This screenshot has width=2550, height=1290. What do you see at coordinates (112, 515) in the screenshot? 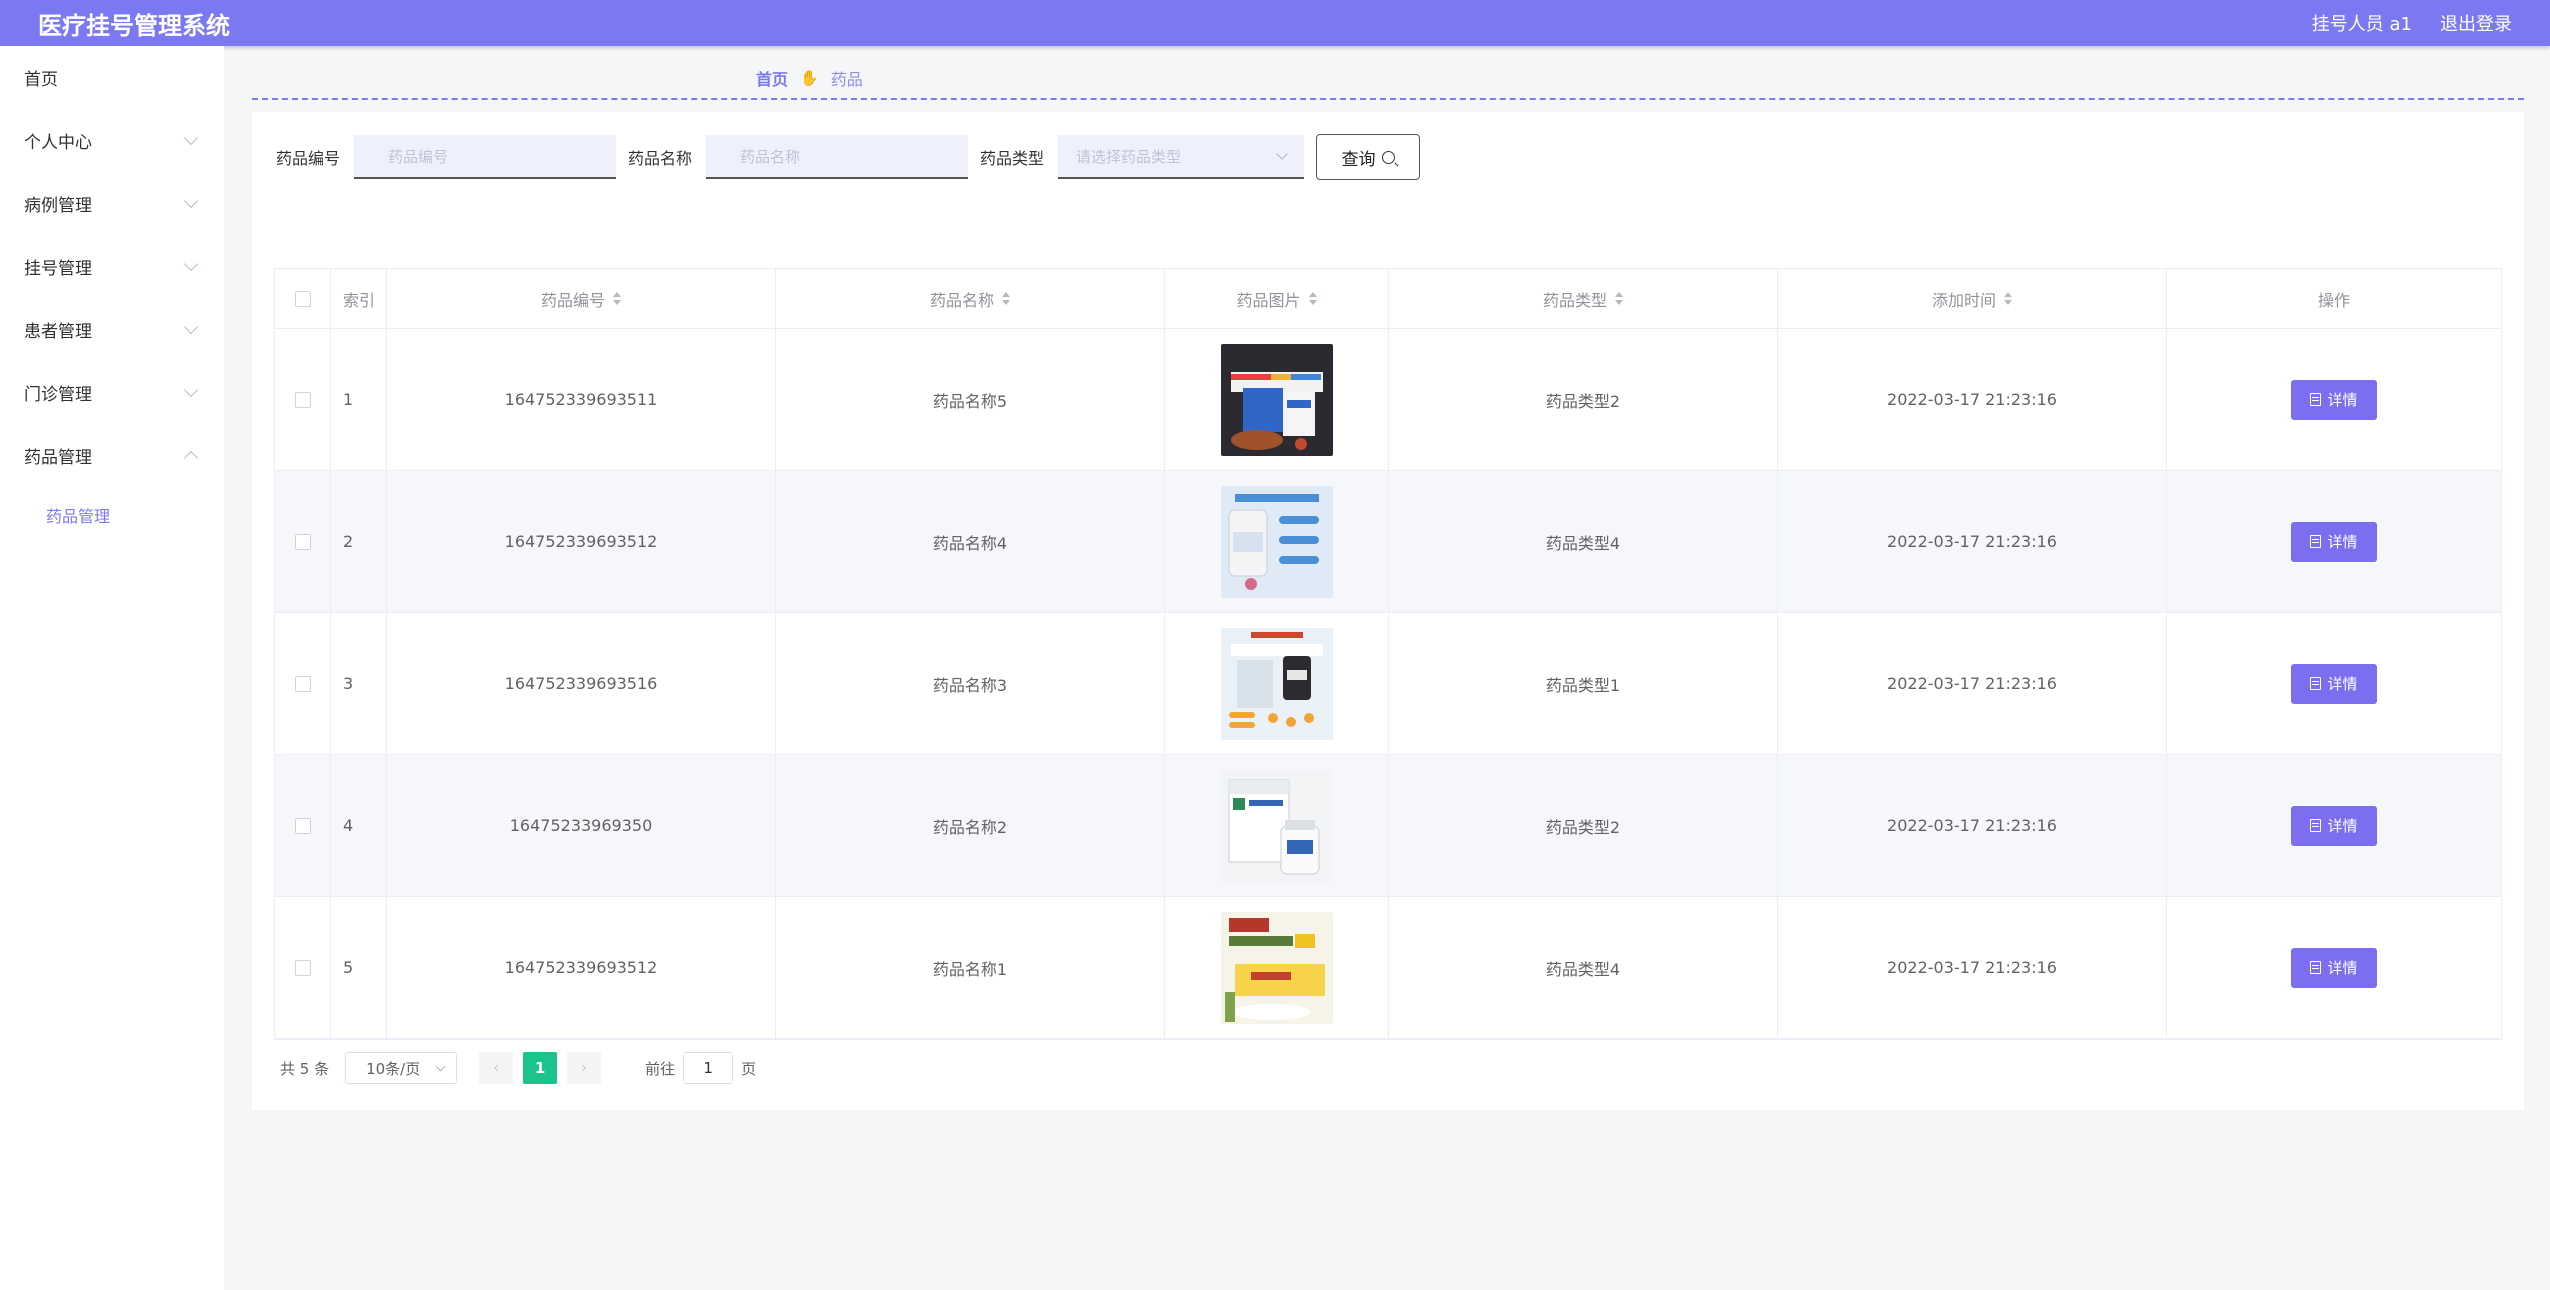
I see `sidebar-subitem-medicine-management: 药品管理` at bounding box center [112, 515].